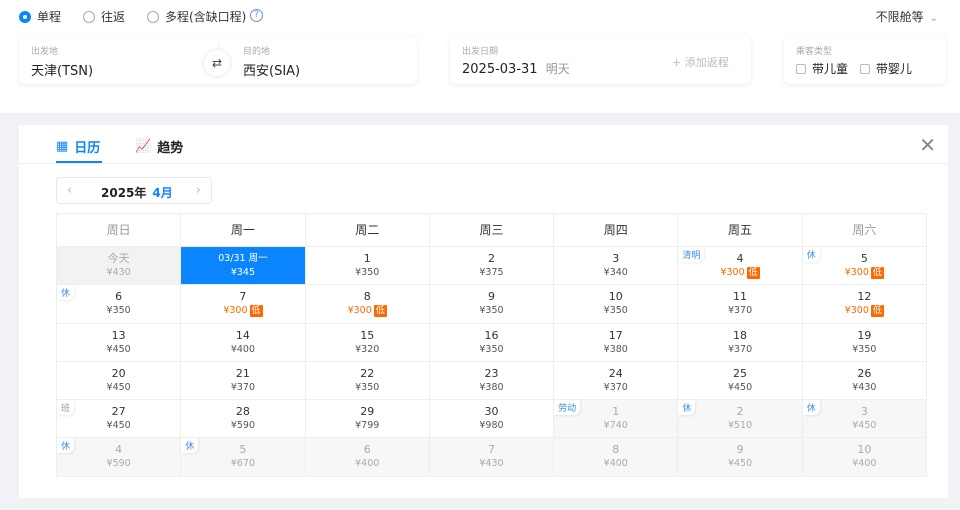  I want to click on day-number: 29, so click(367, 412).